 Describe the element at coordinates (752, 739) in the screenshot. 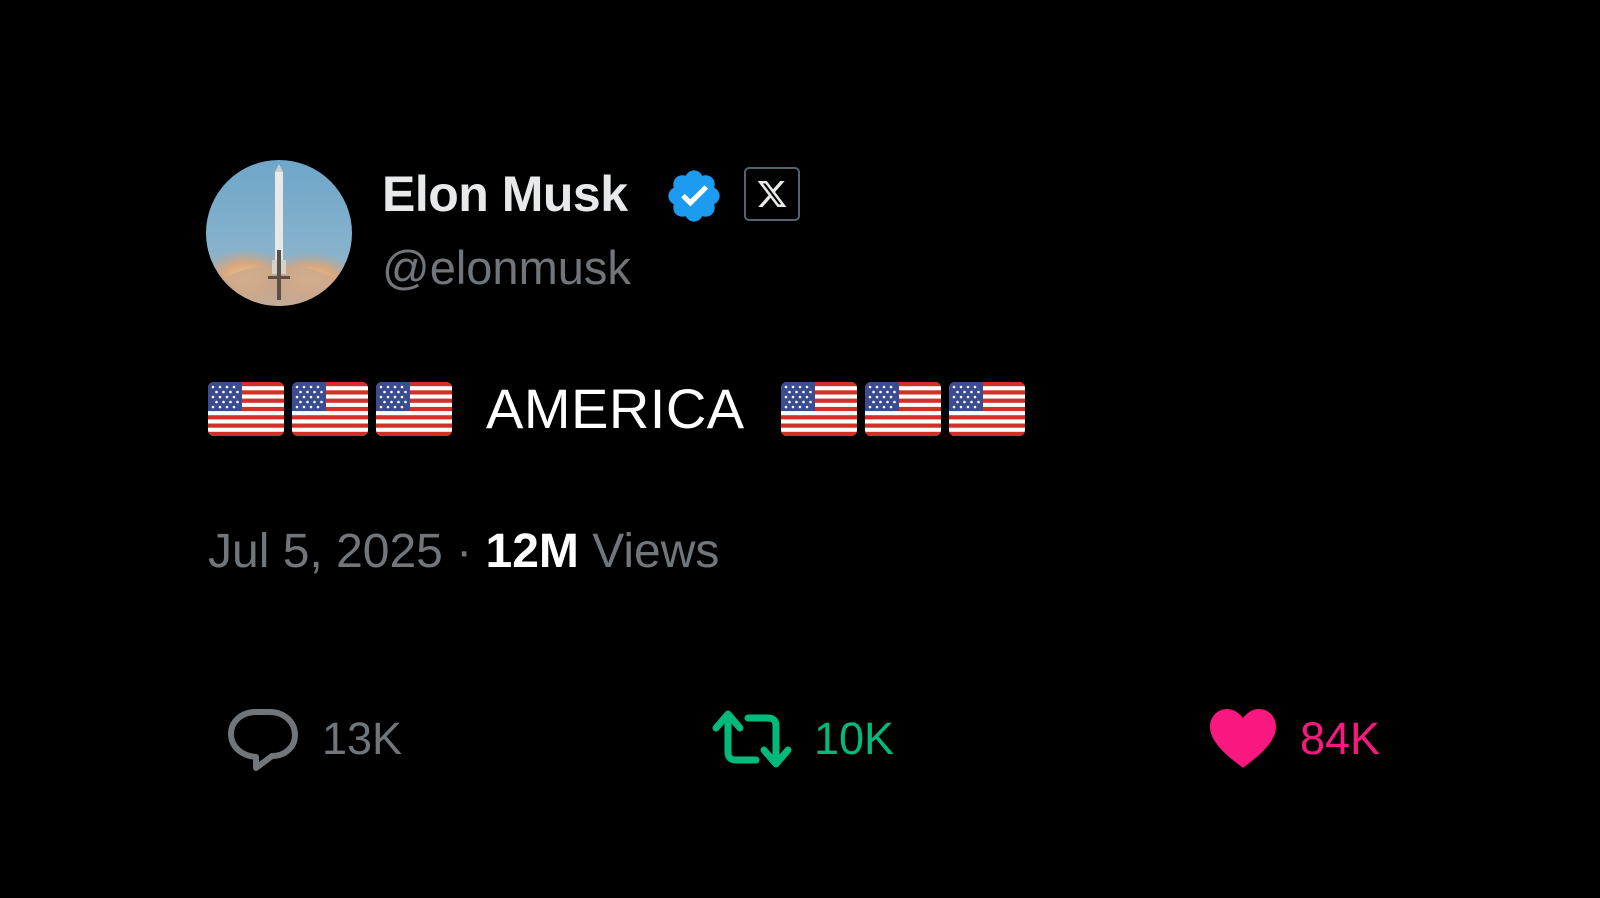

I see `retweet-icon` at that location.